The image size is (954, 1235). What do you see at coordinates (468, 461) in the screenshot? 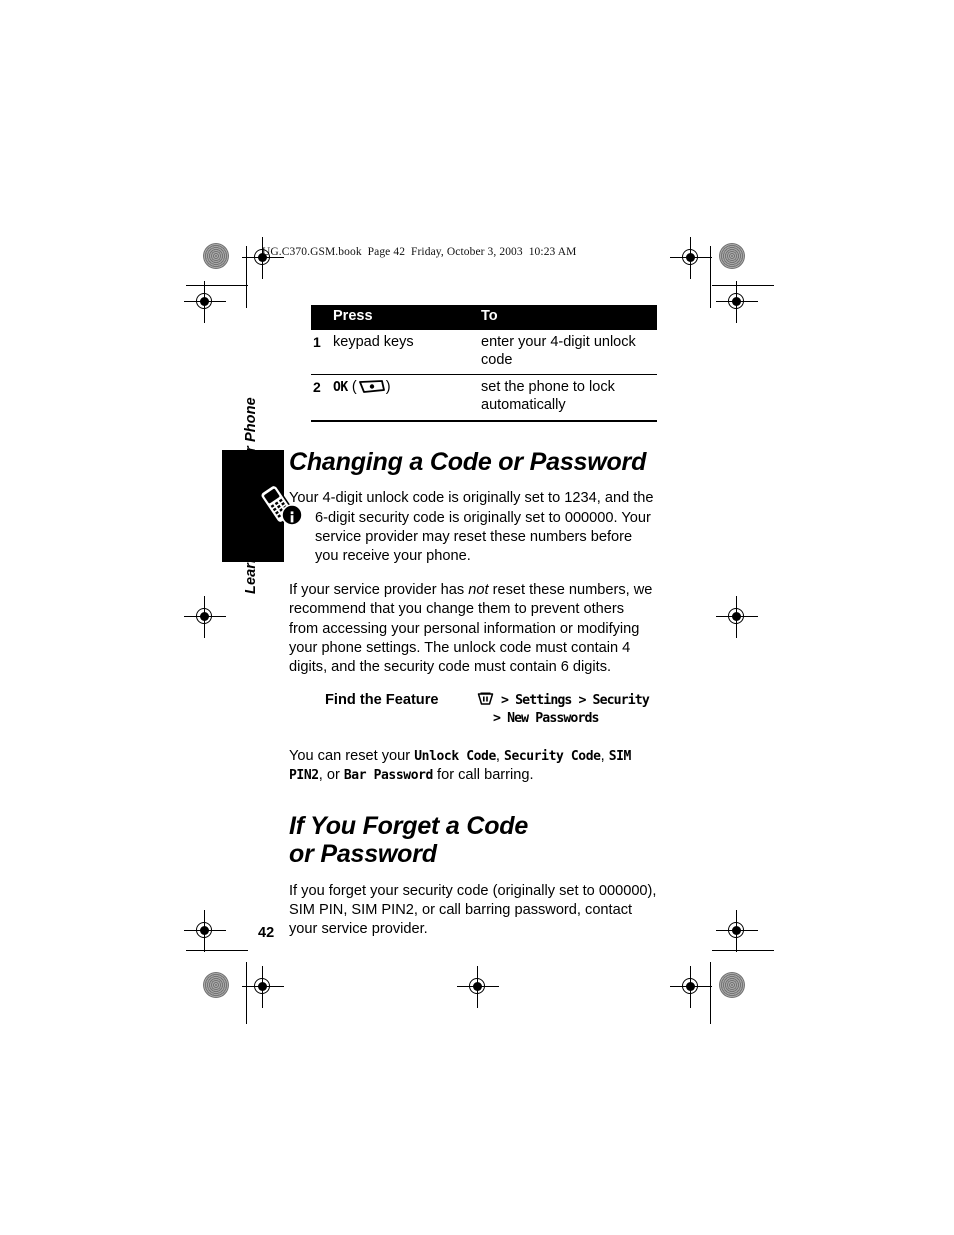
I see `section-heading-changing-a-code-or-password: Changing a Code or Password` at bounding box center [468, 461].